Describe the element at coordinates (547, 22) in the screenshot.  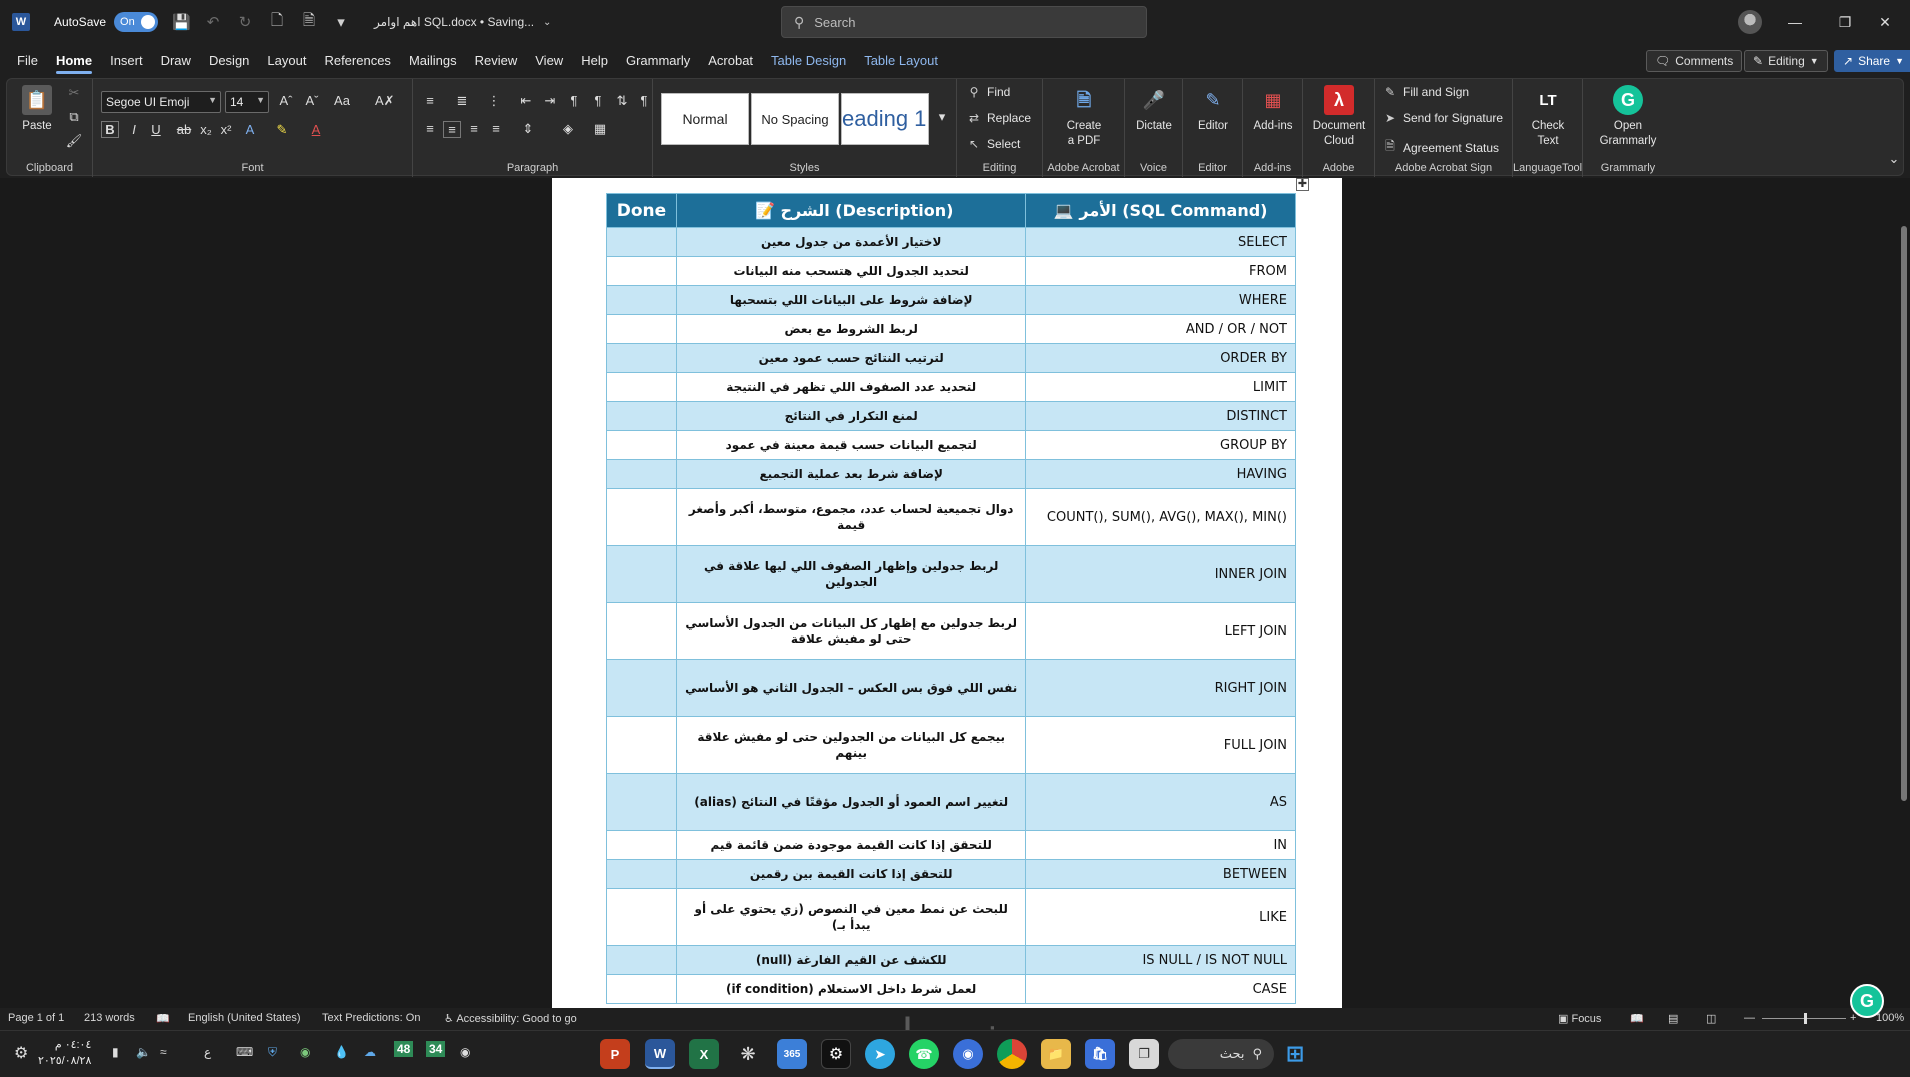
I see `chevron-down-icon: ⌄` at that location.